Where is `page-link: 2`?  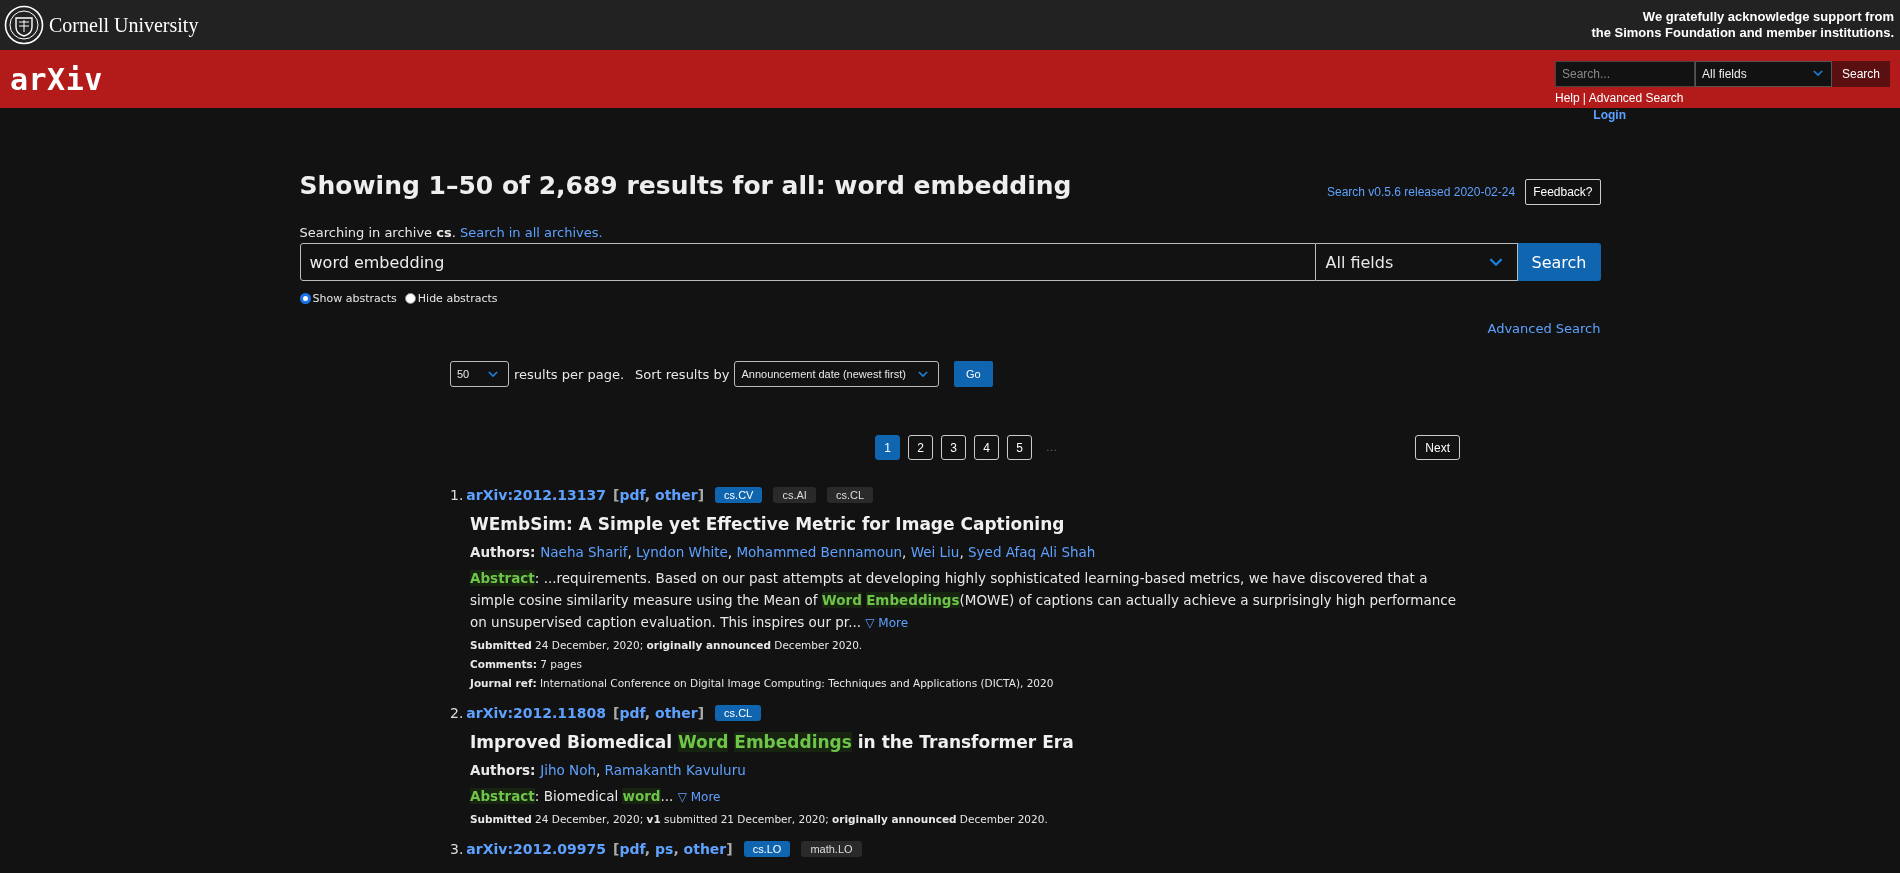 page-link: 2 is located at coordinates (920, 447).